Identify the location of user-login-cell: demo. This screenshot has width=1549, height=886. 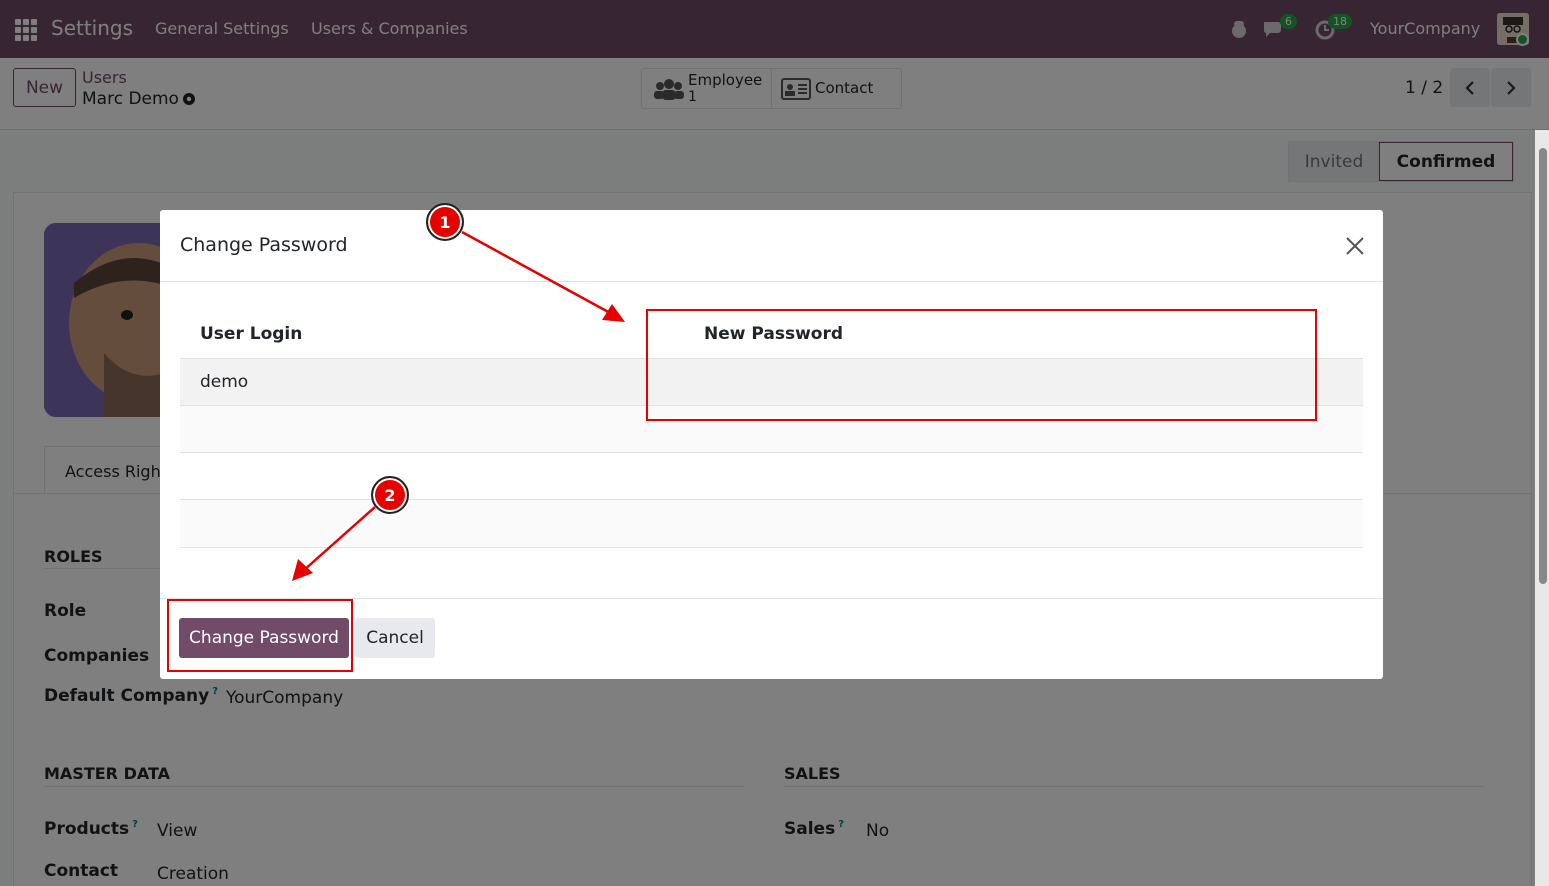
(224, 382).